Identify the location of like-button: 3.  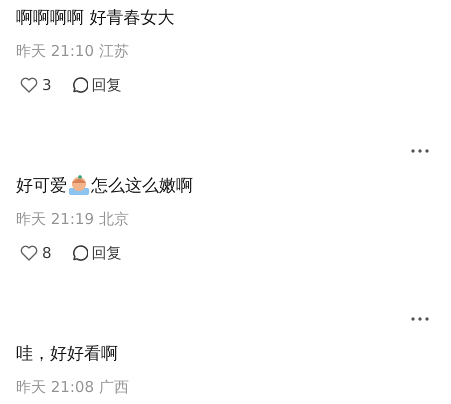
(36, 85).